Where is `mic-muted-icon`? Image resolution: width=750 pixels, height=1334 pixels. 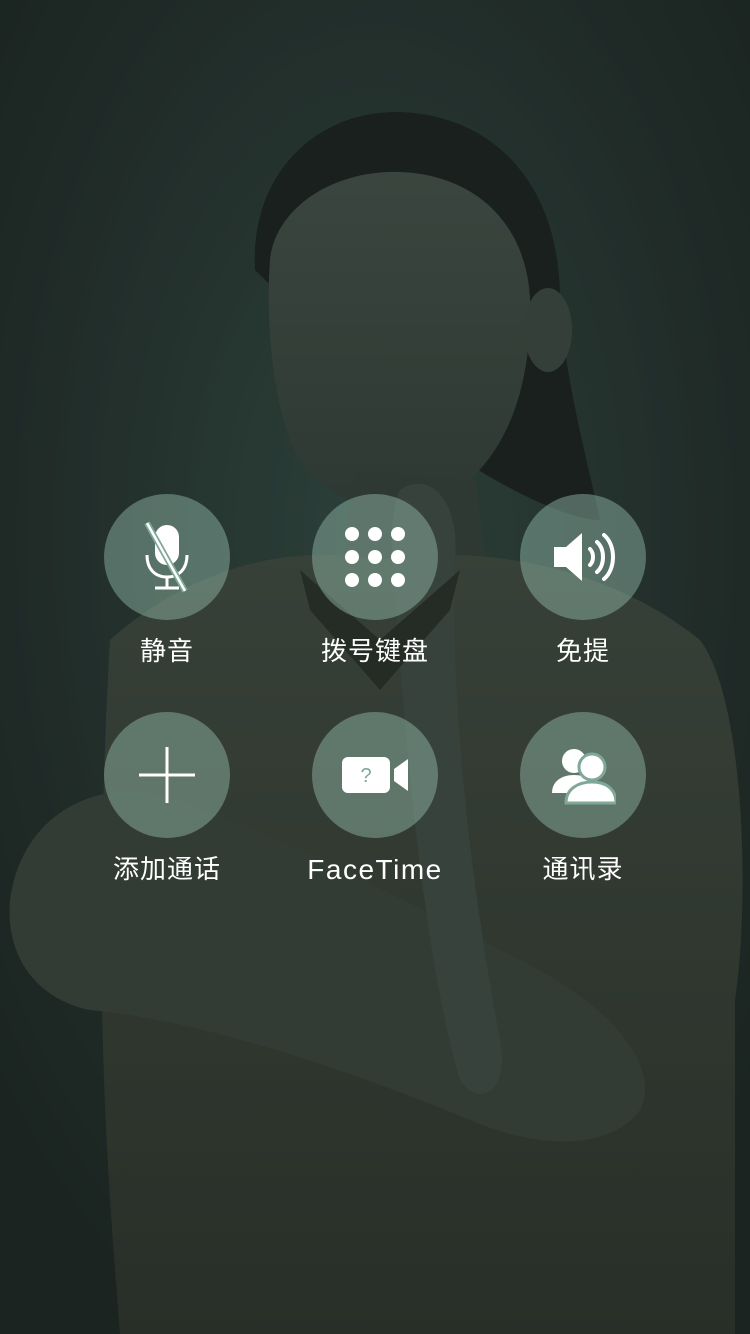 mic-muted-icon is located at coordinates (166, 557).